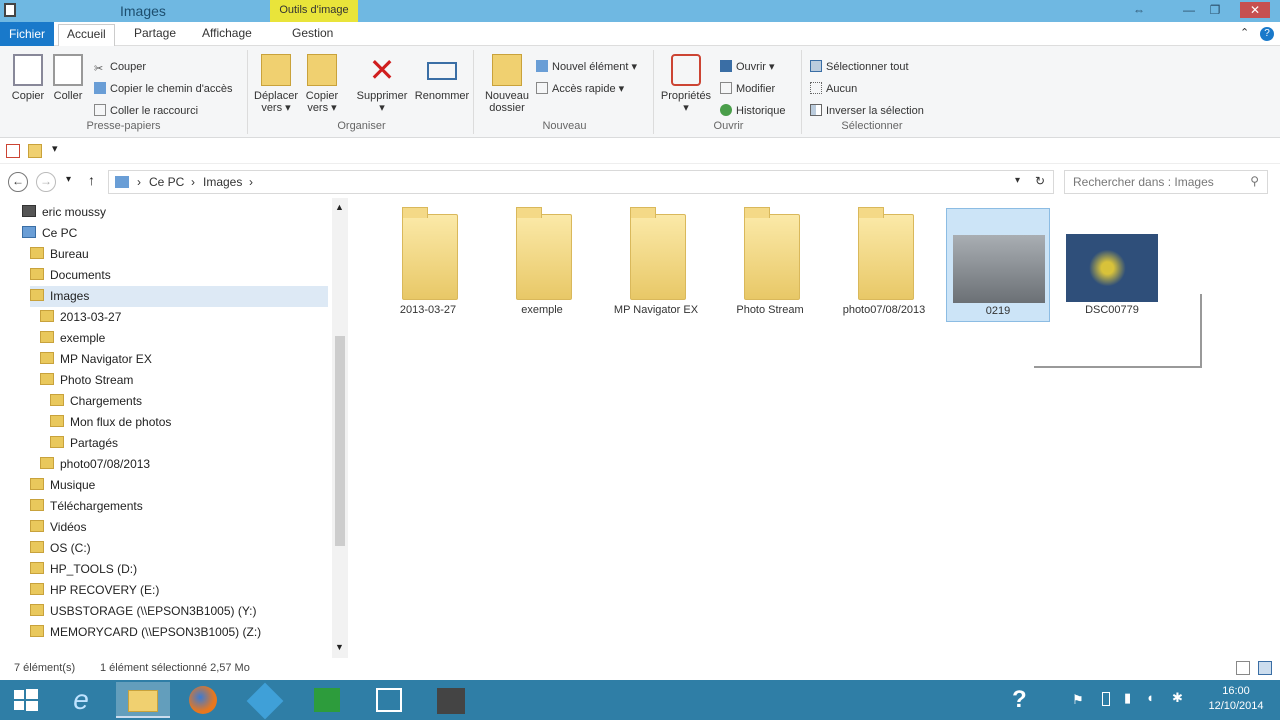  I want to click on tab-view: Affichage, so click(227, 33).